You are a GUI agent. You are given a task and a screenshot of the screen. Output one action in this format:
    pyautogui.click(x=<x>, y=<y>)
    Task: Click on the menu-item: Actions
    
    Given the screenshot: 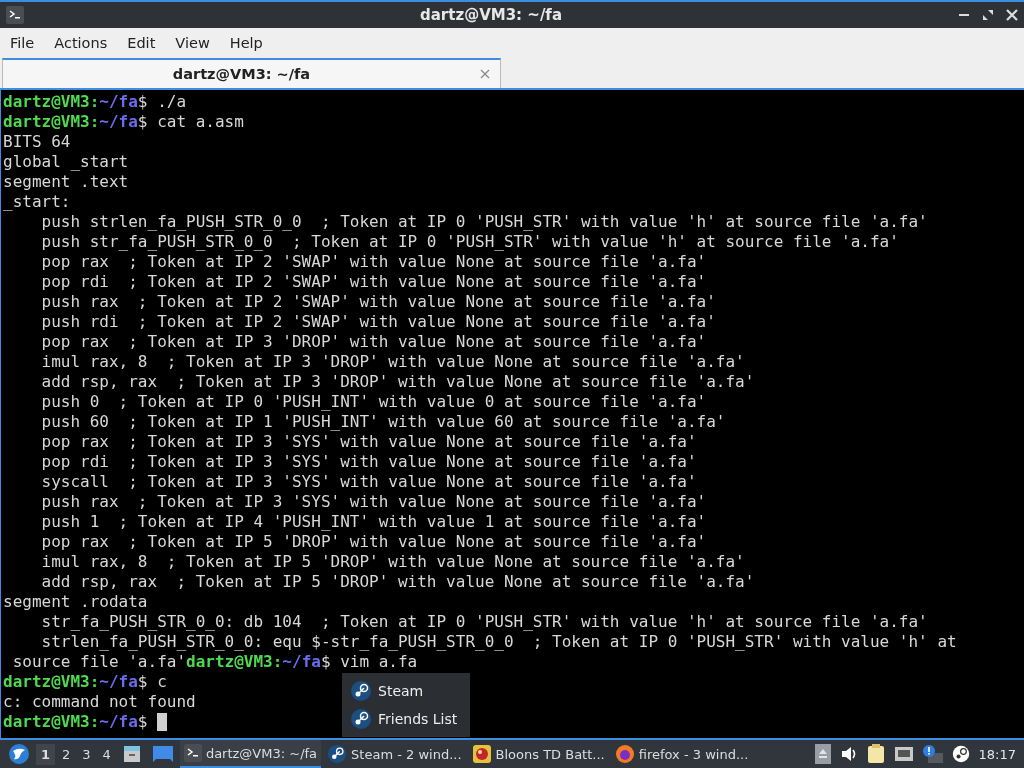 What is the action you would take?
    pyautogui.click(x=86, y=43)
    